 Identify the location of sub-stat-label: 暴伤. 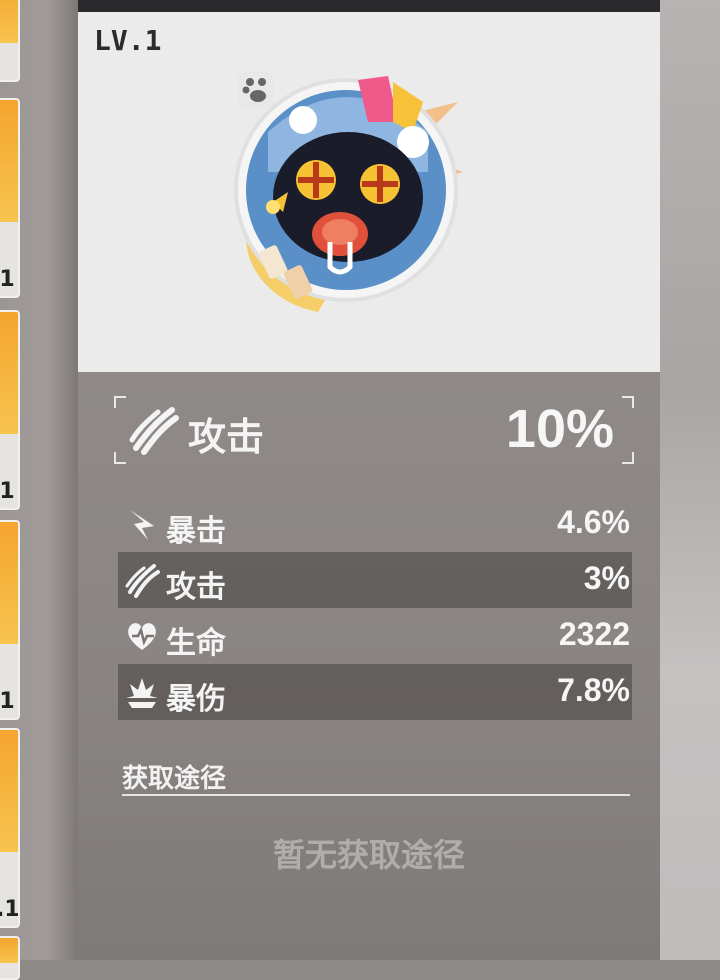
(196, 699).